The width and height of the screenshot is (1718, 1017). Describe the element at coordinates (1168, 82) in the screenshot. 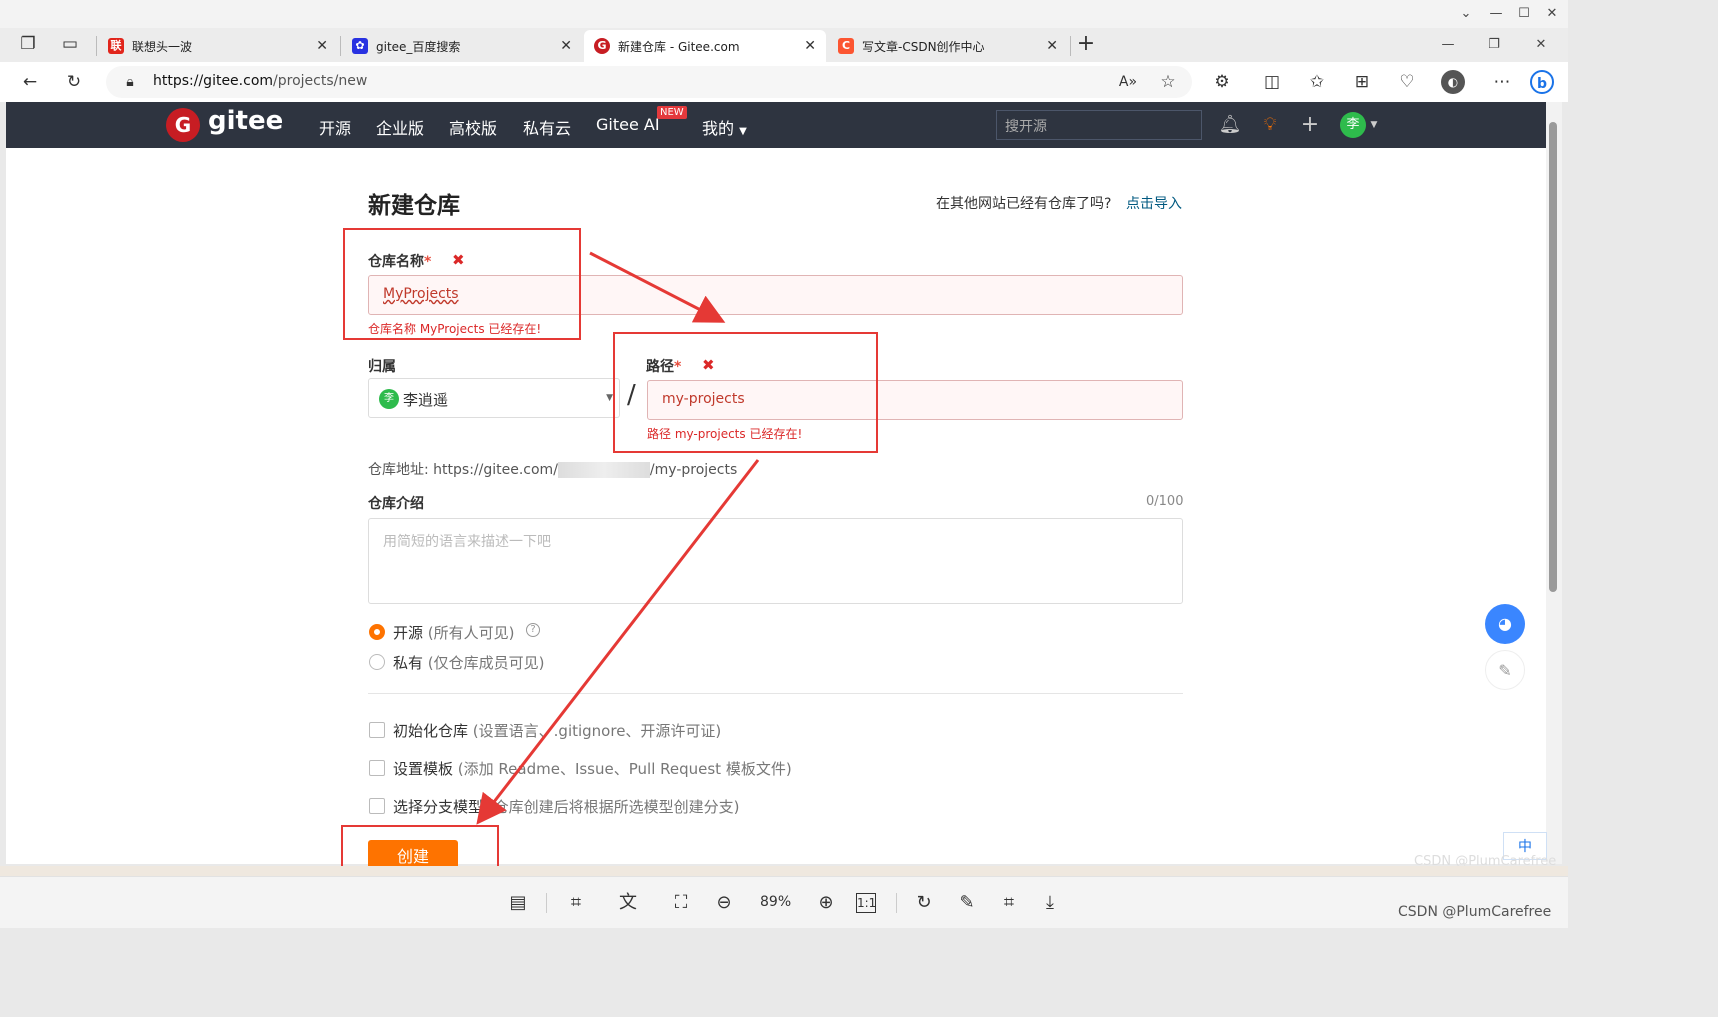

I see `favorite-star-icon: ☆` at that location.